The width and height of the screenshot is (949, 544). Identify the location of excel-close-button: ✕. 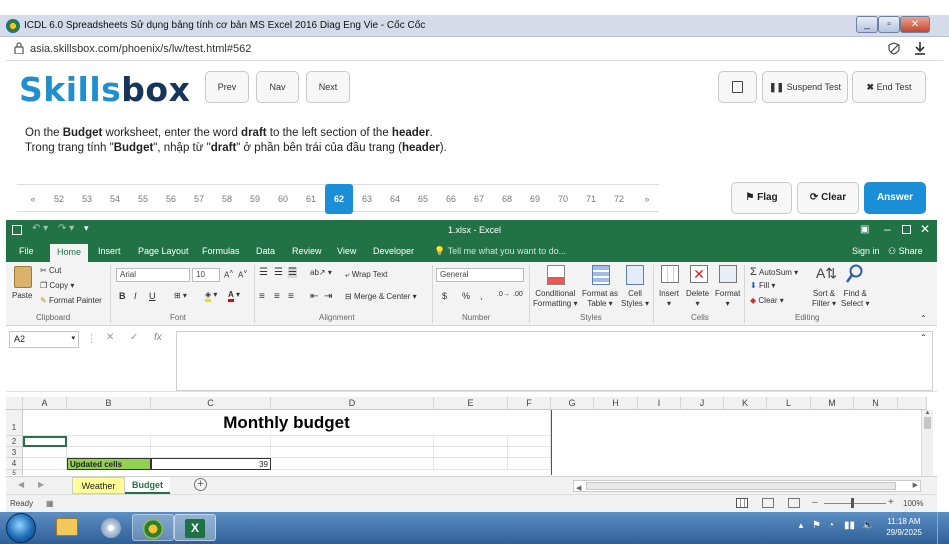
(925, 229).